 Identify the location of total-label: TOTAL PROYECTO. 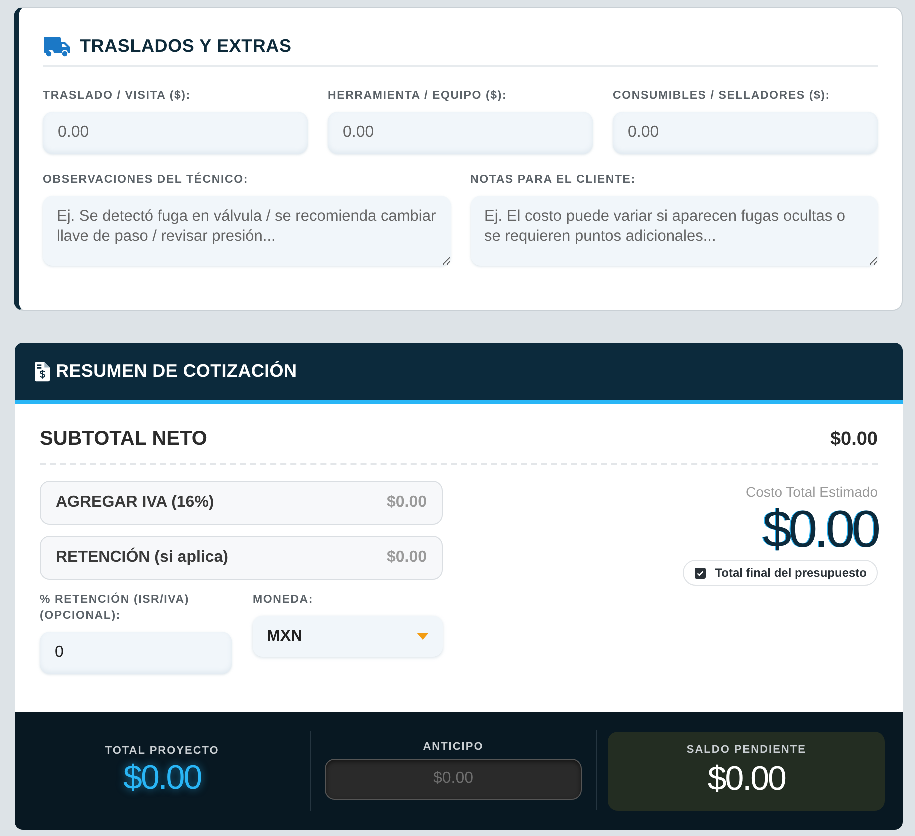
(162, 751).